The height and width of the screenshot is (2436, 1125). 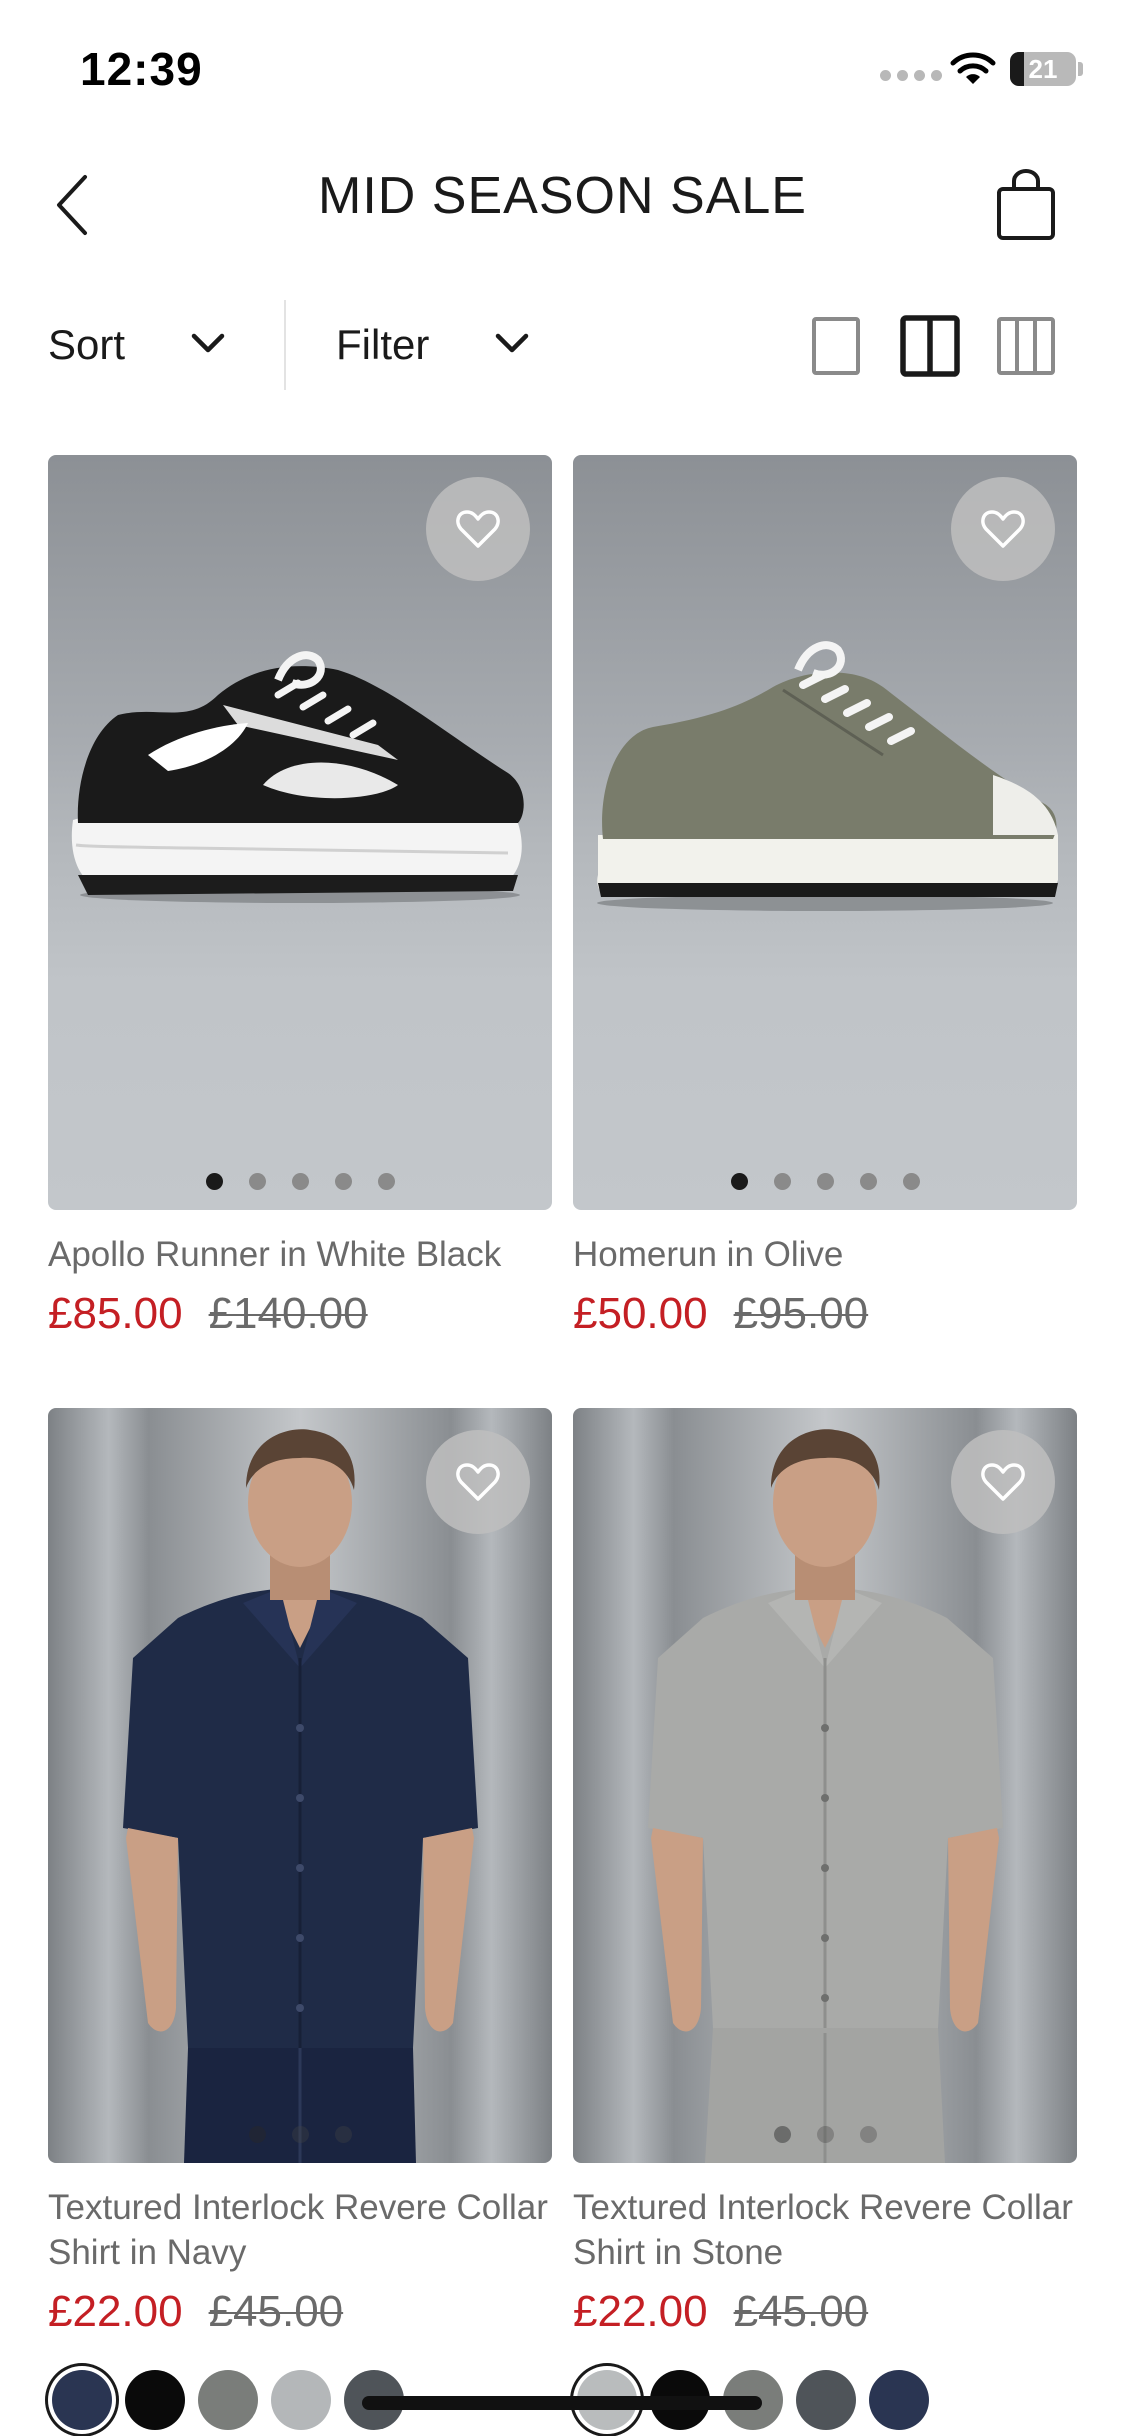 I want to click on status-bar: 12:39 21, so click(x=562, y=70).